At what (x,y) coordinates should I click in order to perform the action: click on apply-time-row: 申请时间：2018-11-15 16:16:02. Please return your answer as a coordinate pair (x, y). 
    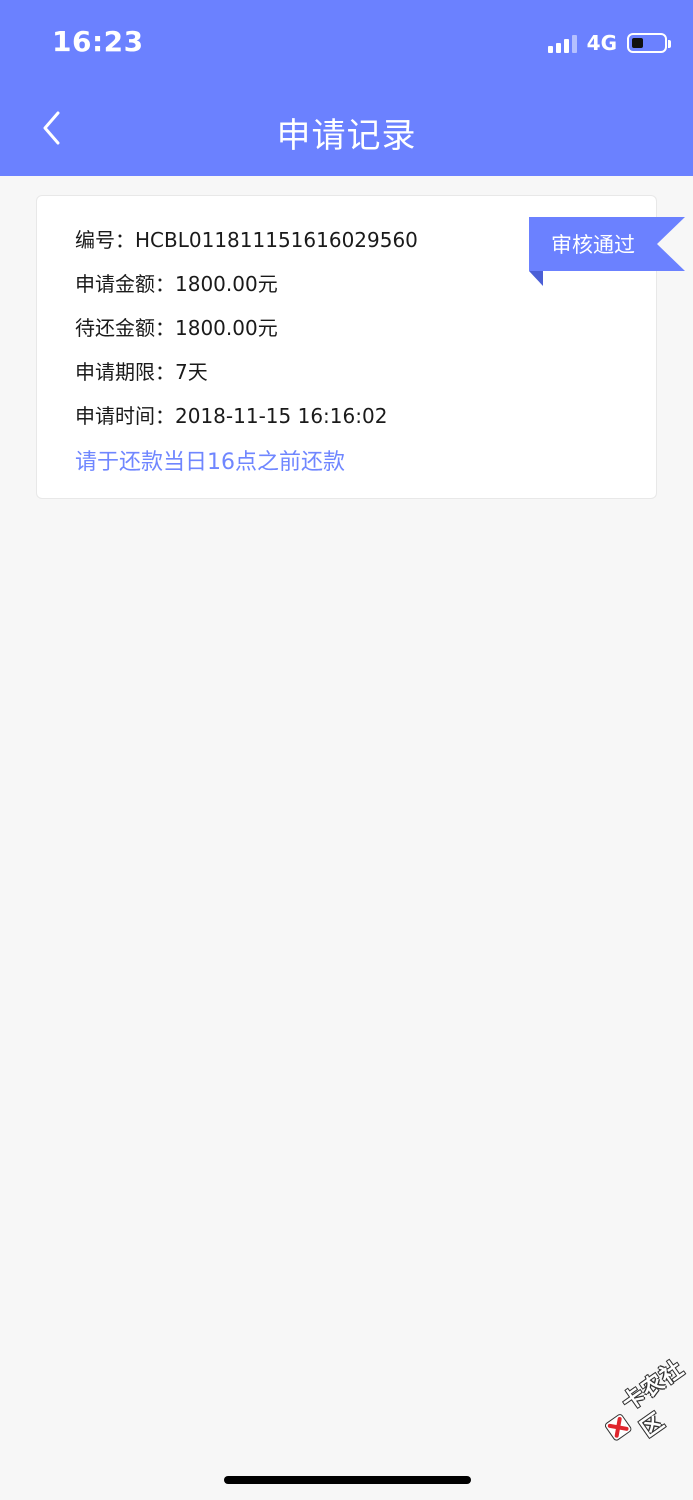
    Looking at the image, I should click on (231, 414).